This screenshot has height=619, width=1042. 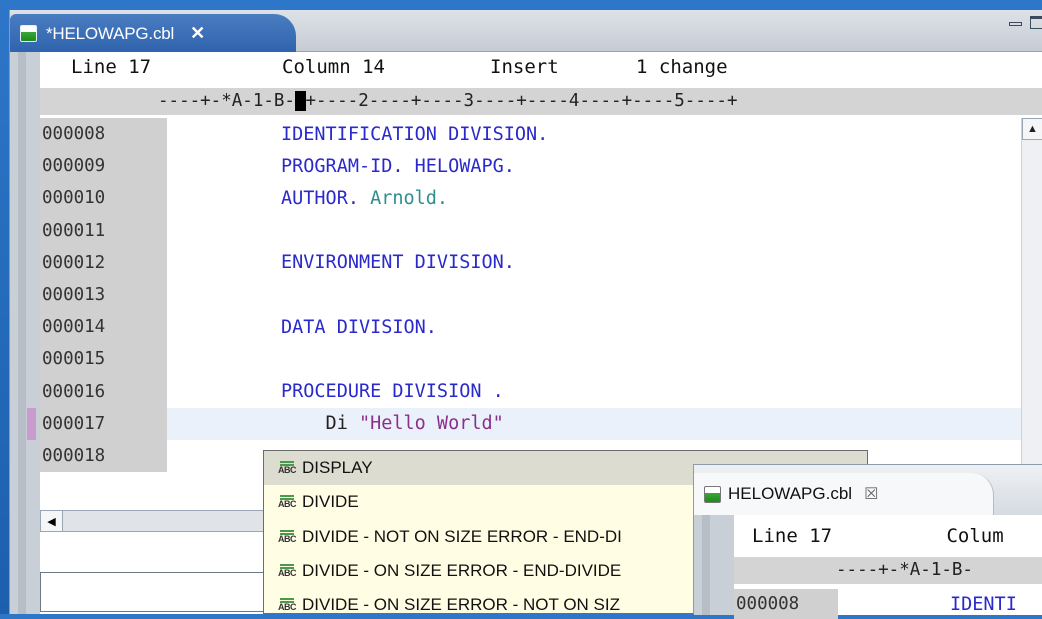 I want to click on line-code: Di "Hello World", so click(x=335, y=423).